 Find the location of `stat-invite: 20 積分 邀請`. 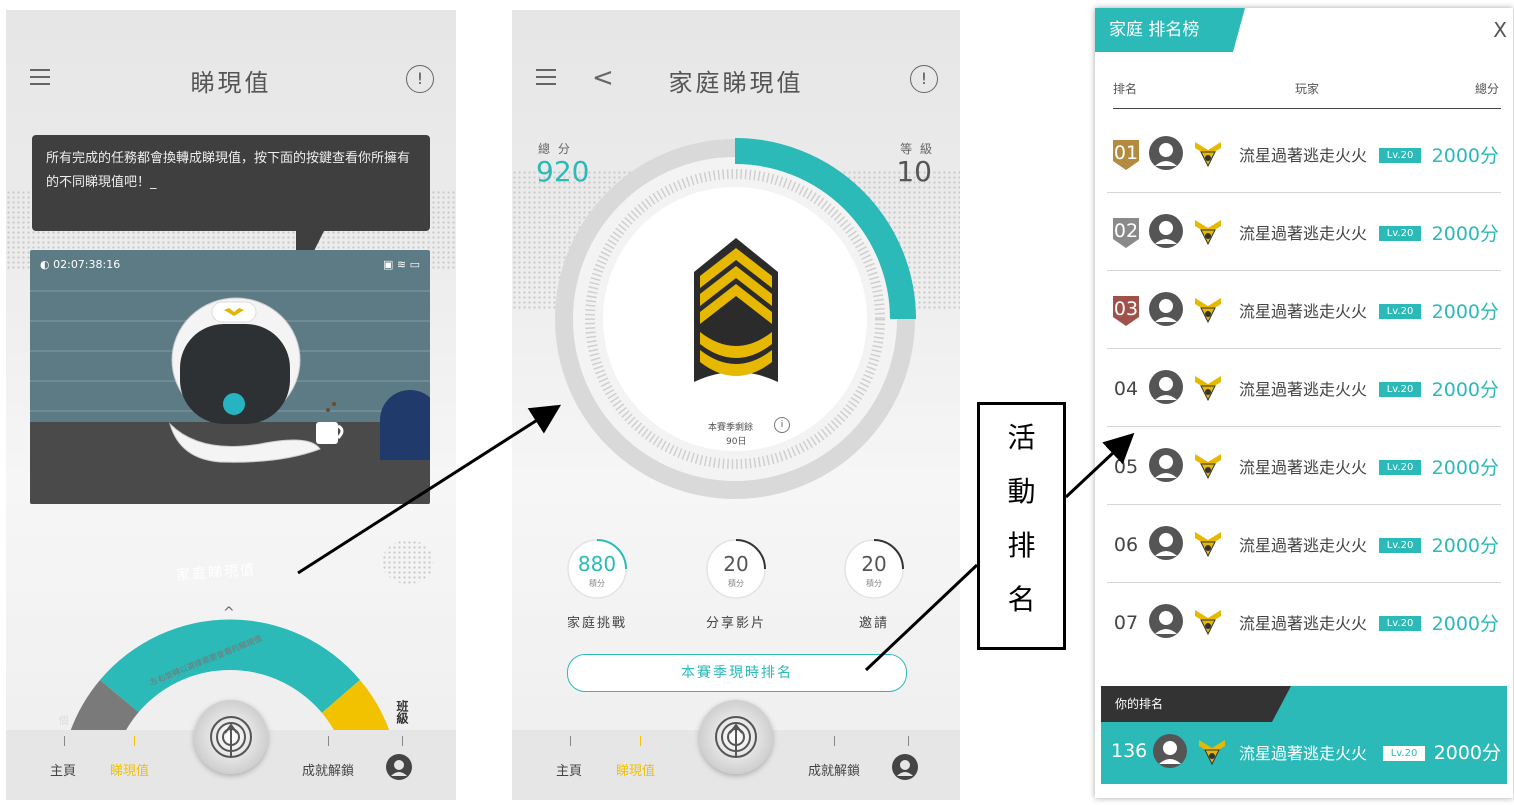

stat-invite: 20 積分 邀請 is located at coordinates (874, 584).